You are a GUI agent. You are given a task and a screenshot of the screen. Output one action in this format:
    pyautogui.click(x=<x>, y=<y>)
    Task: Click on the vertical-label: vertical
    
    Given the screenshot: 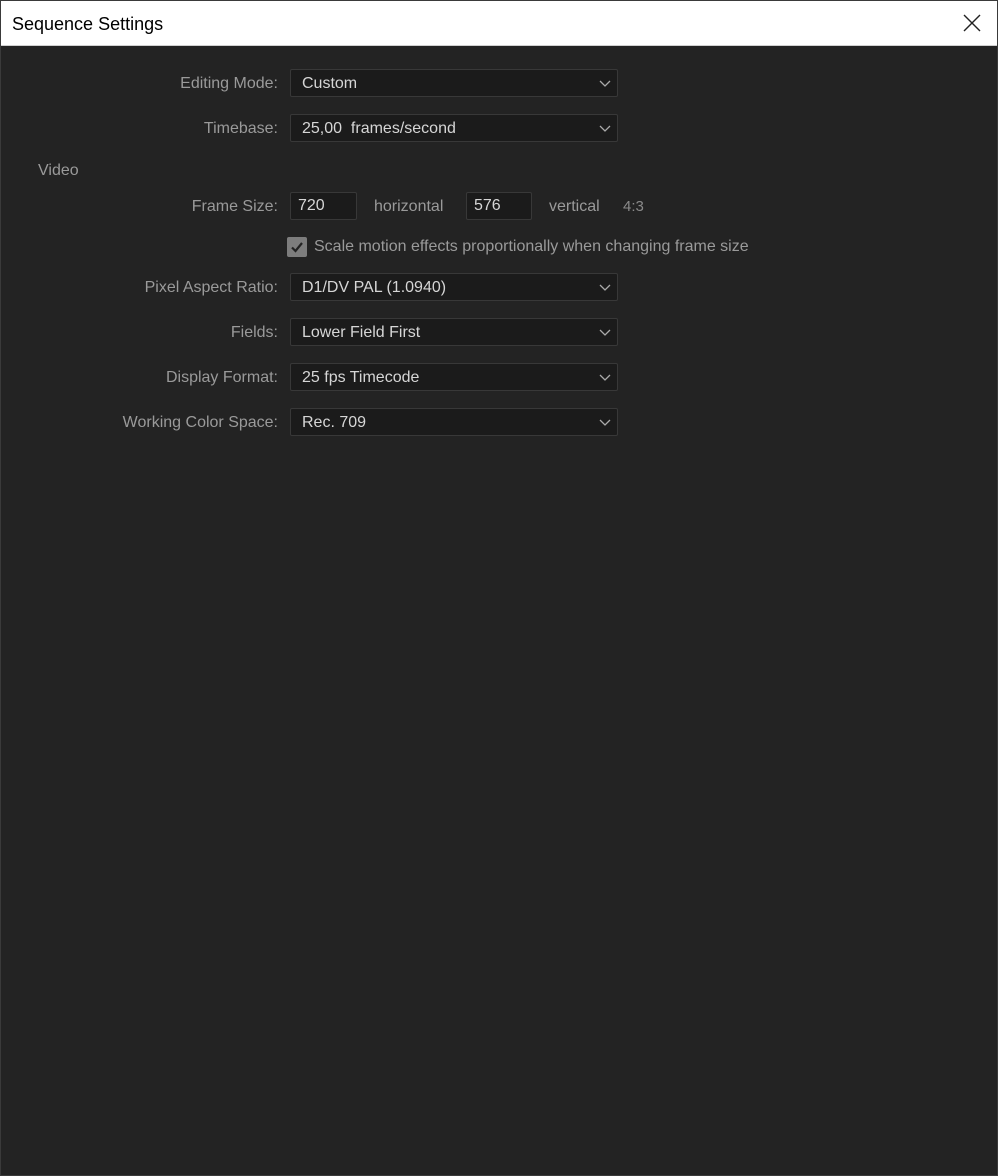 What is the action you would take?
    pyautogui.click(x=574, y=206)
    